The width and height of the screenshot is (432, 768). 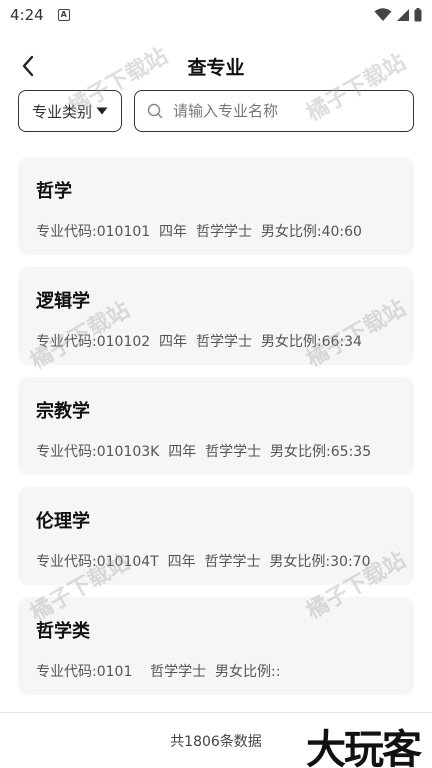 I want to click on header: 查专业, so click(x=216, y=66).